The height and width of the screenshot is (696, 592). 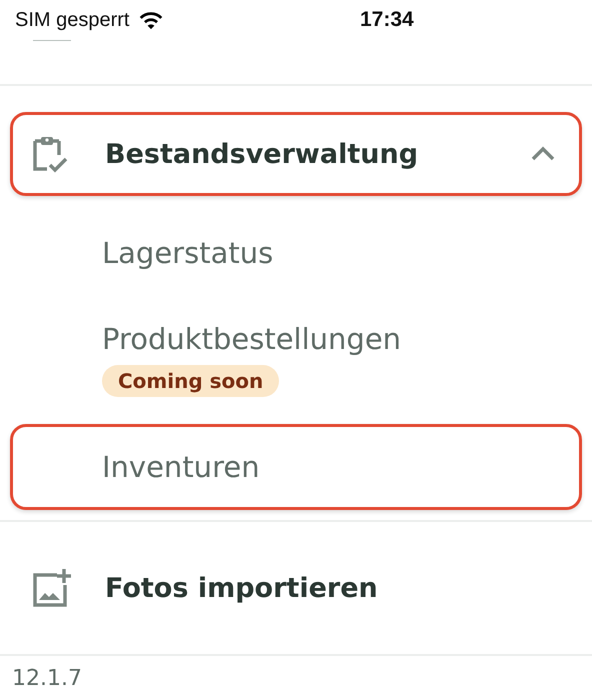 I want to click on version-label: 12.1.7, so click(x=47, y=679).